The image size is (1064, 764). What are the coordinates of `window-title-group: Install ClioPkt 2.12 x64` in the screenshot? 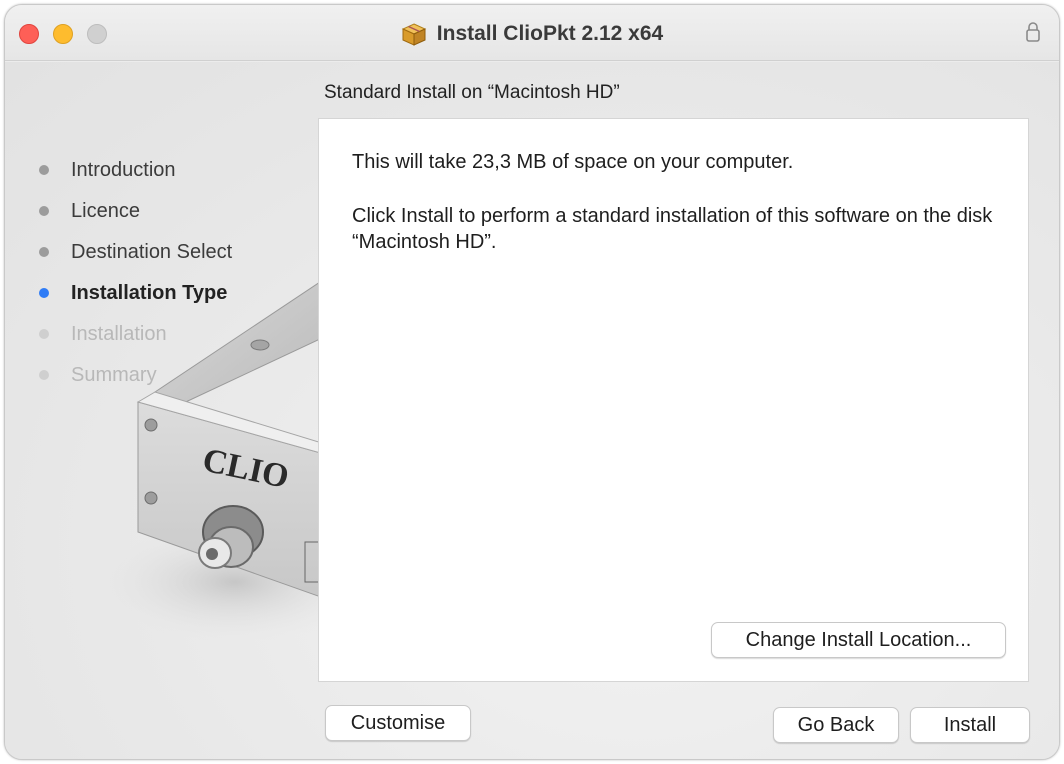 It's located at (532, 34).